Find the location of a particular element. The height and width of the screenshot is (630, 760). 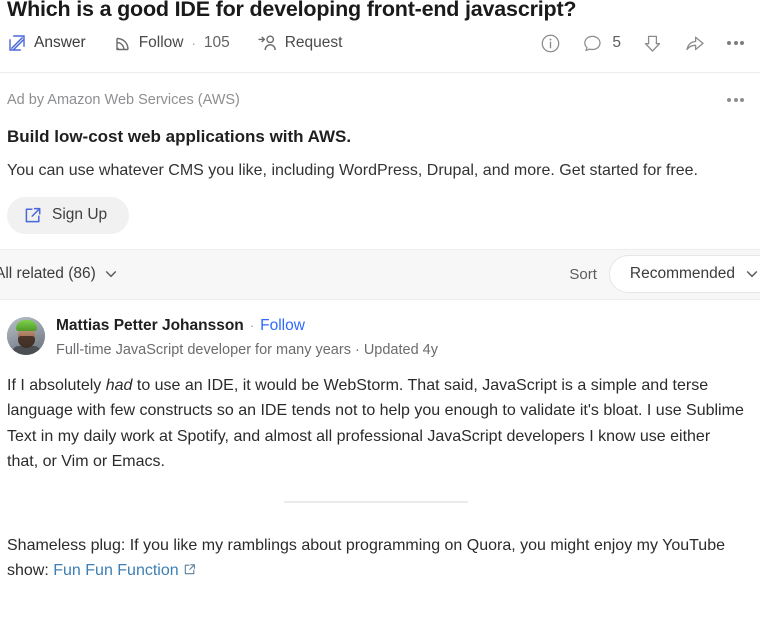

sort-dropdown-value: Recommended is located at coordinates (682, 274).